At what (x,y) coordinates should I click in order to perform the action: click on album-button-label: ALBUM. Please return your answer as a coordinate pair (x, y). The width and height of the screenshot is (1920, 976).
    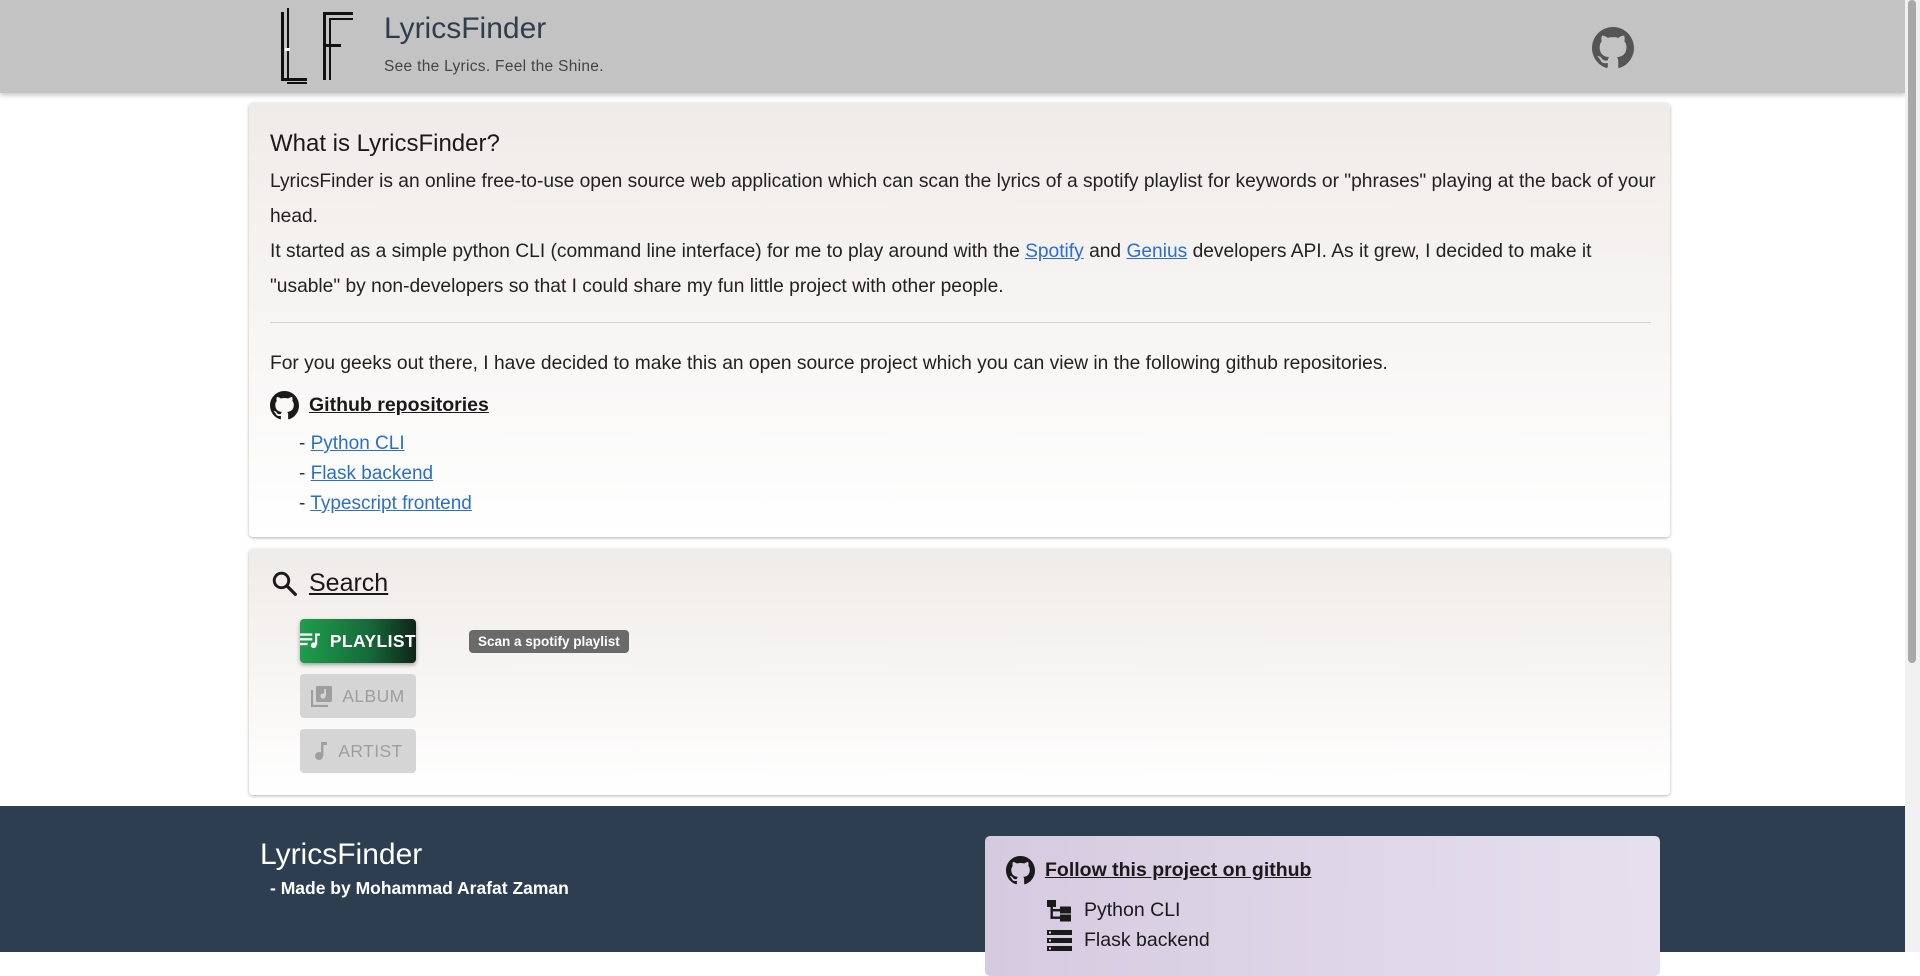
    Looking at the image, I should click on (373, 695).